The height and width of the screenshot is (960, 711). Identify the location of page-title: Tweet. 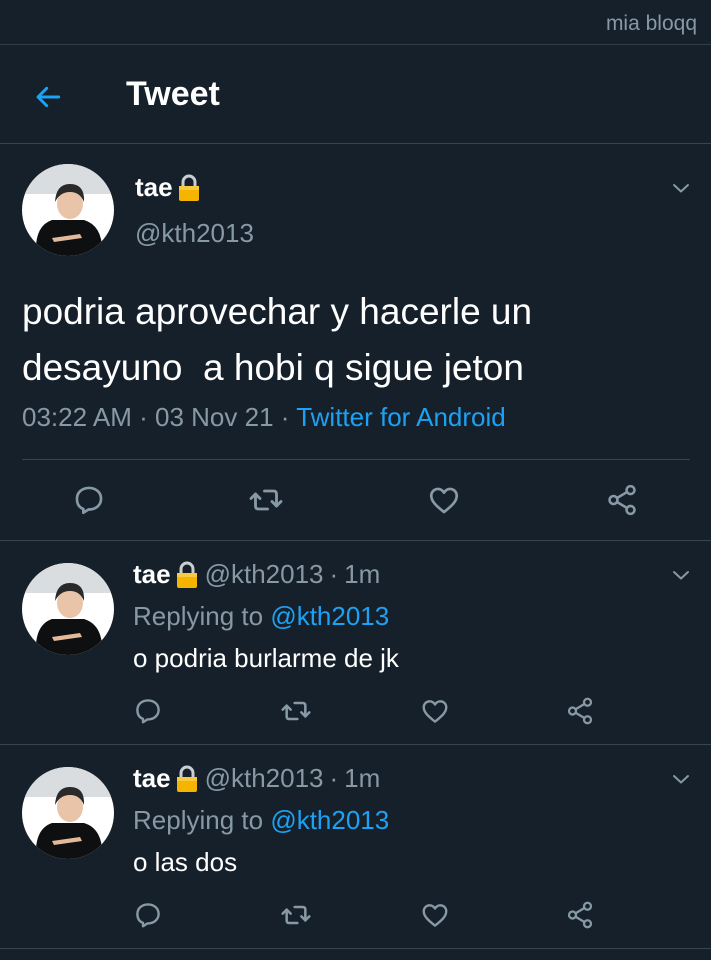
(173, 94).